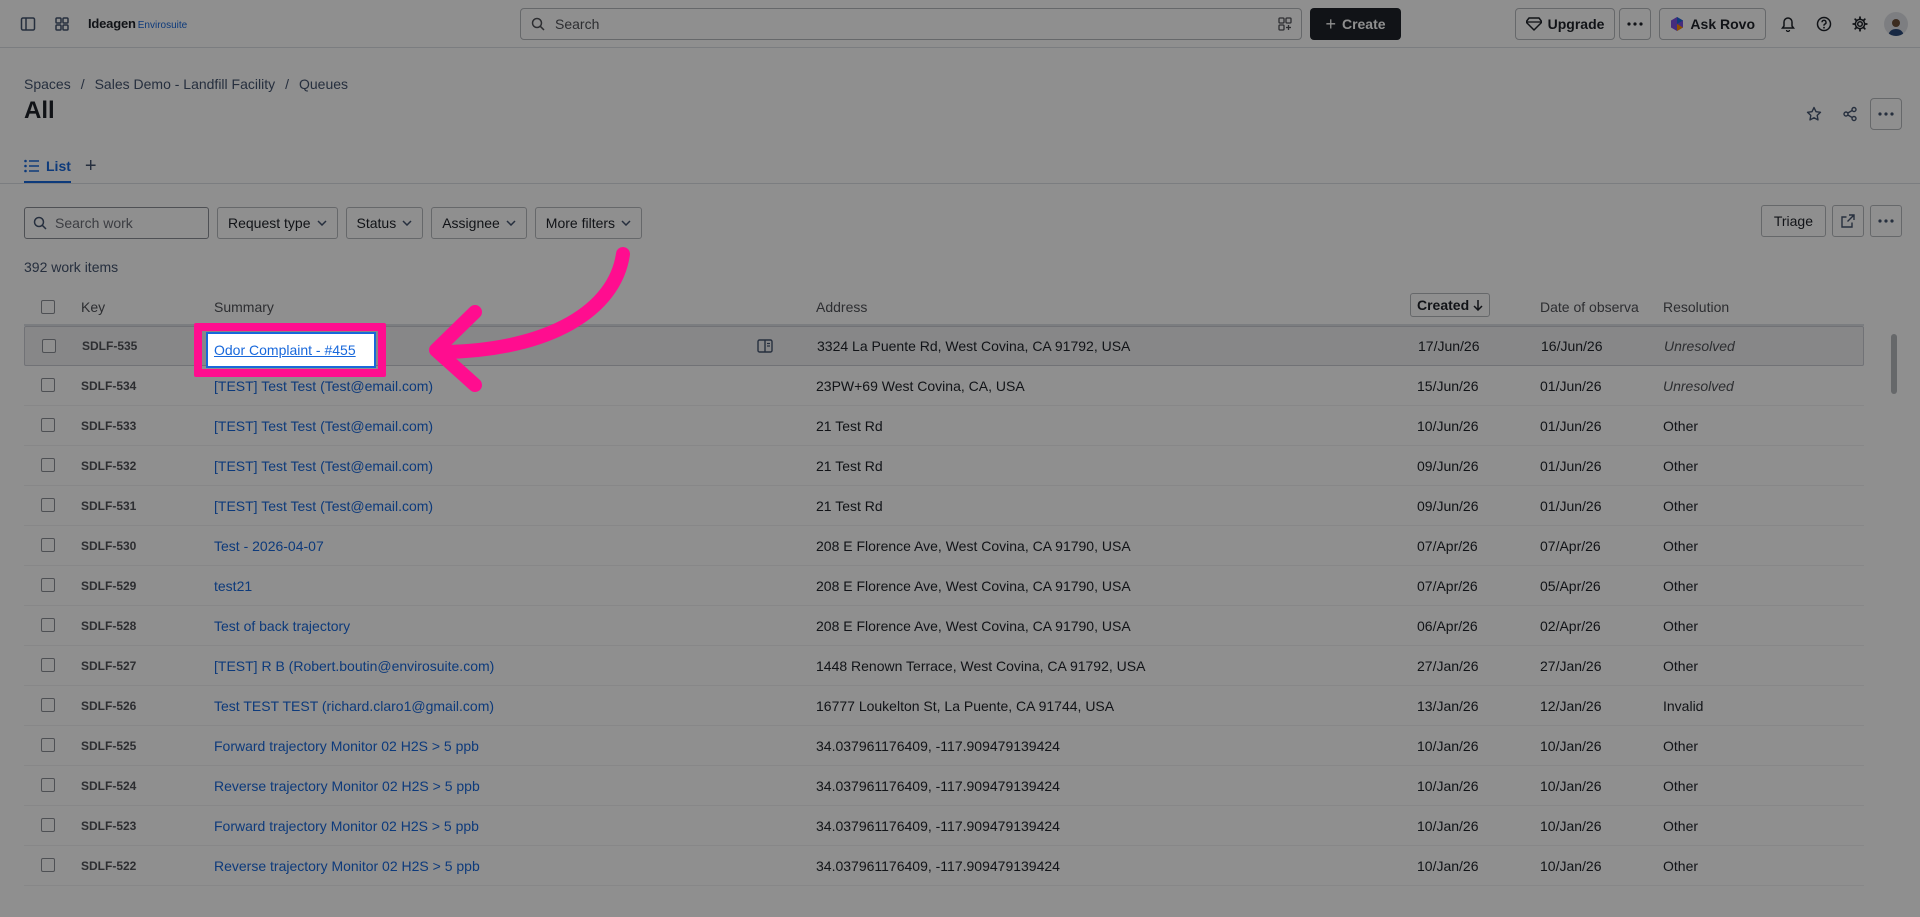 The image size is (1920, 917). Describe the element at coordinates (1681, 505) in the screenshot. I see `row-resolution: Other` at that location.